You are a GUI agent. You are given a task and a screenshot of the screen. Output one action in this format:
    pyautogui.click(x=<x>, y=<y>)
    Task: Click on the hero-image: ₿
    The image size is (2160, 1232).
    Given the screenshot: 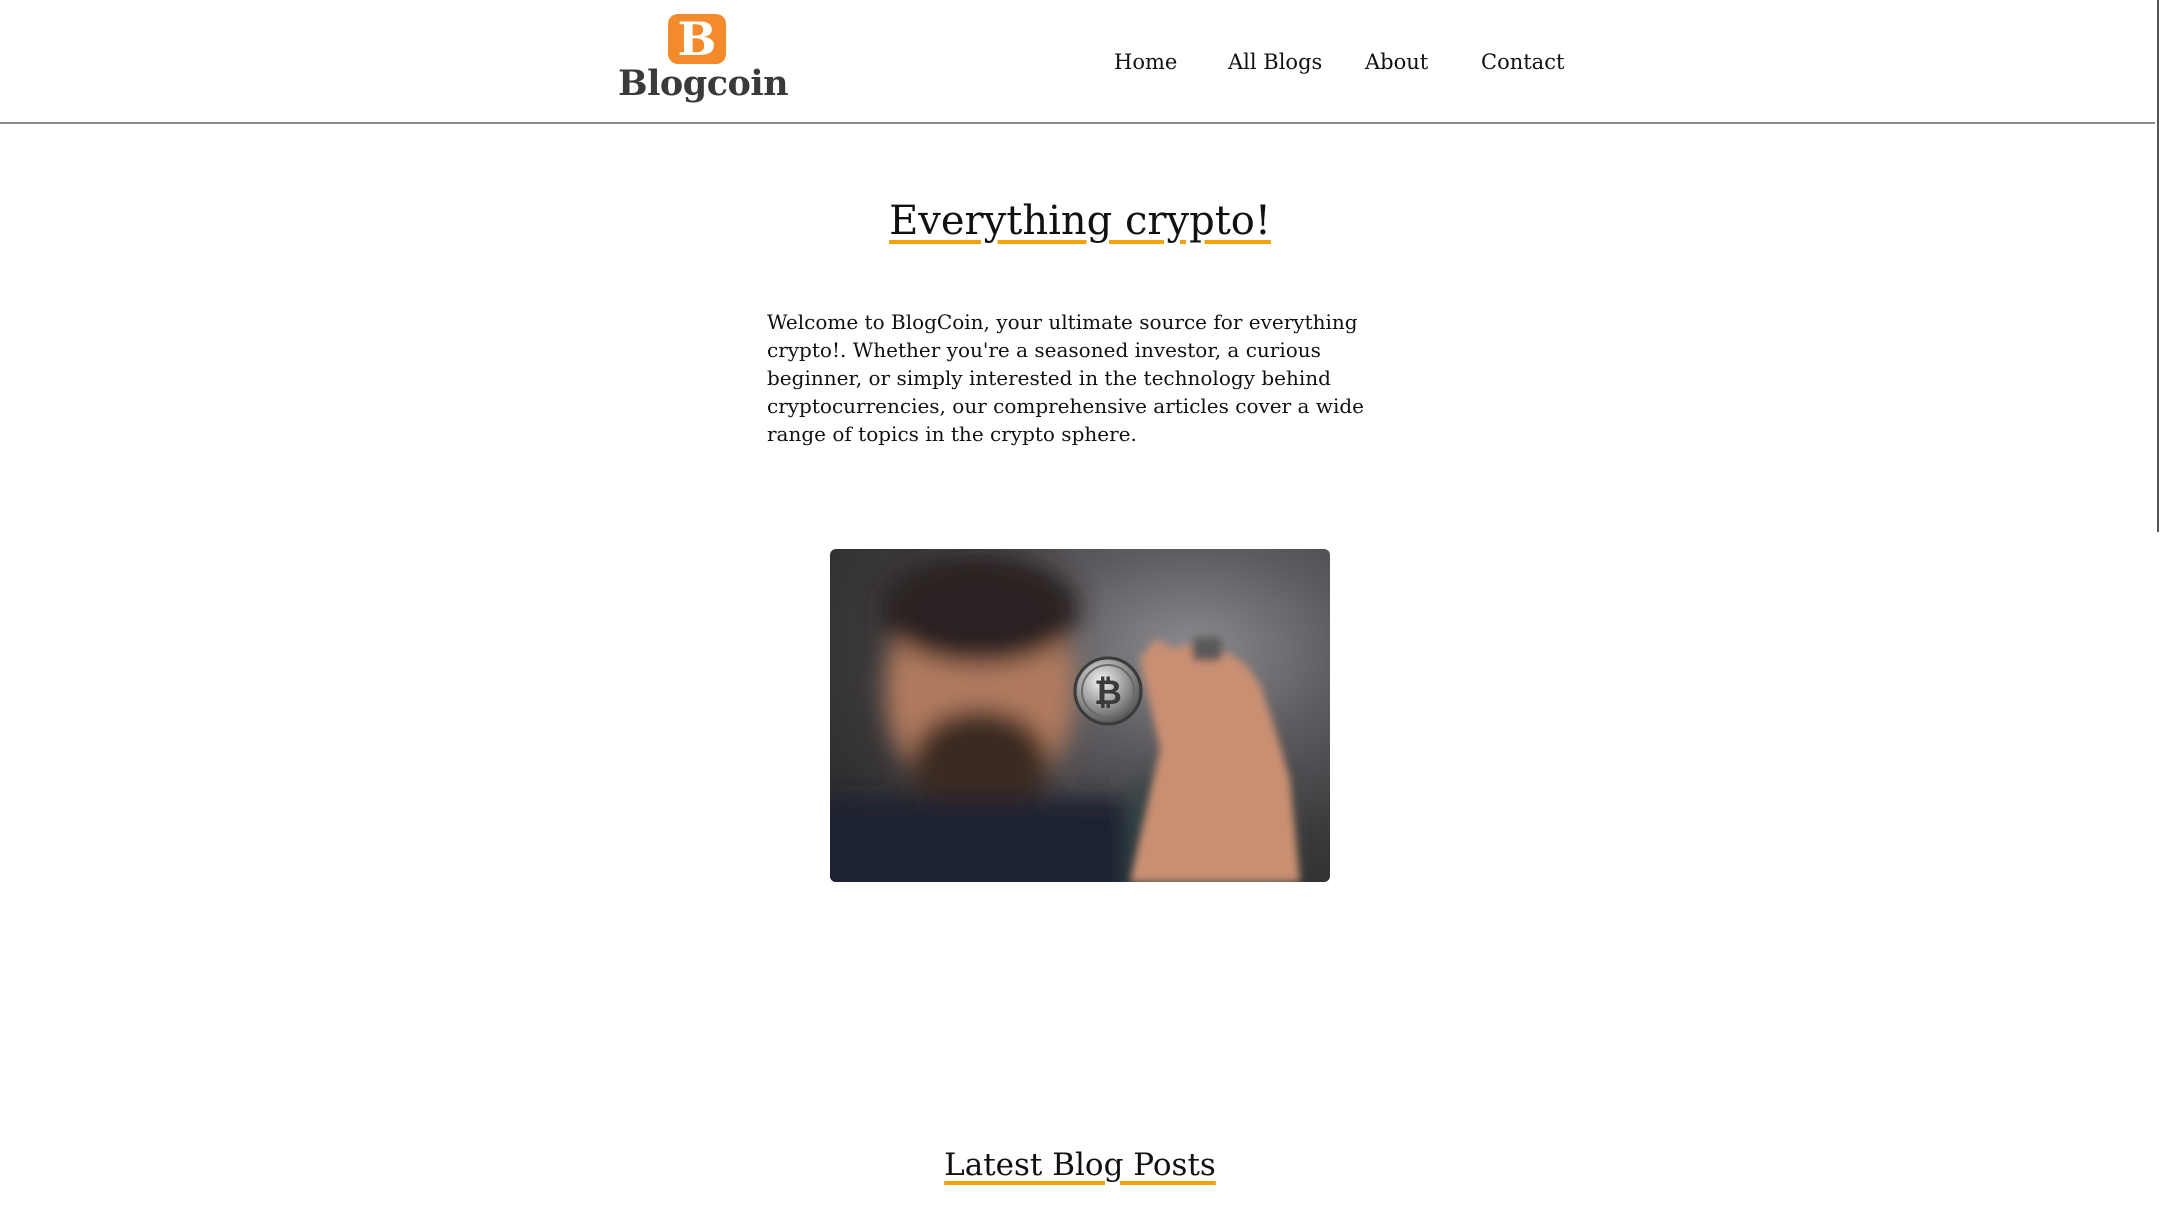 What is the action you would take?
    pyautogui.click(x=1080, y=715)
    